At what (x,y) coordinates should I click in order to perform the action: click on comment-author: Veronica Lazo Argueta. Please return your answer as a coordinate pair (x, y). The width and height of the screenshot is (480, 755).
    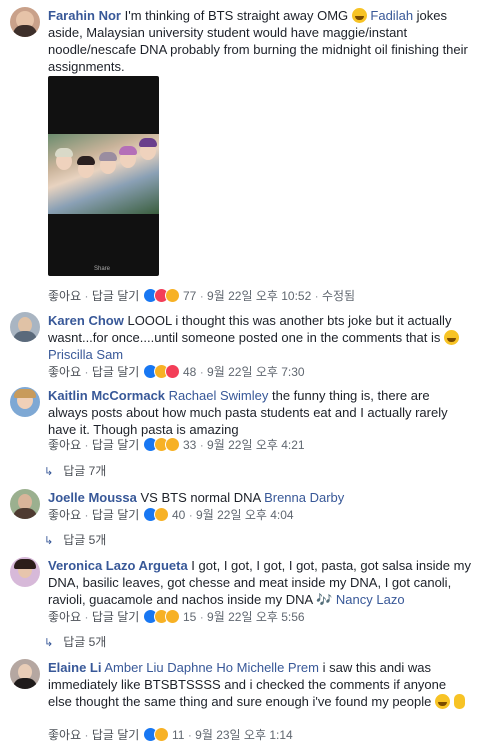
    Looking at the image, I should click on (118, 565).